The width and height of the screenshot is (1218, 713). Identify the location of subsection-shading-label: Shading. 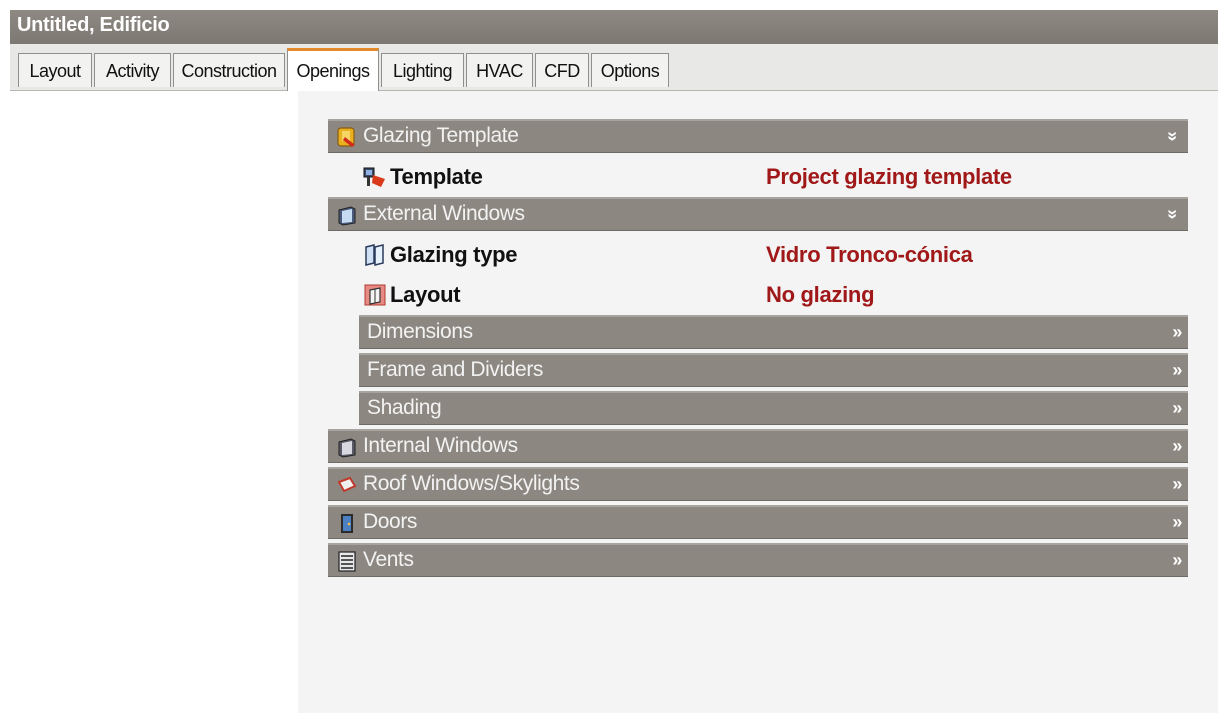
(404, 407).